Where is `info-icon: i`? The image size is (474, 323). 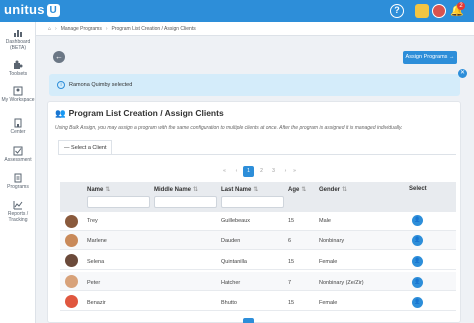 info-icon: i is located at coordinates (61, 85).